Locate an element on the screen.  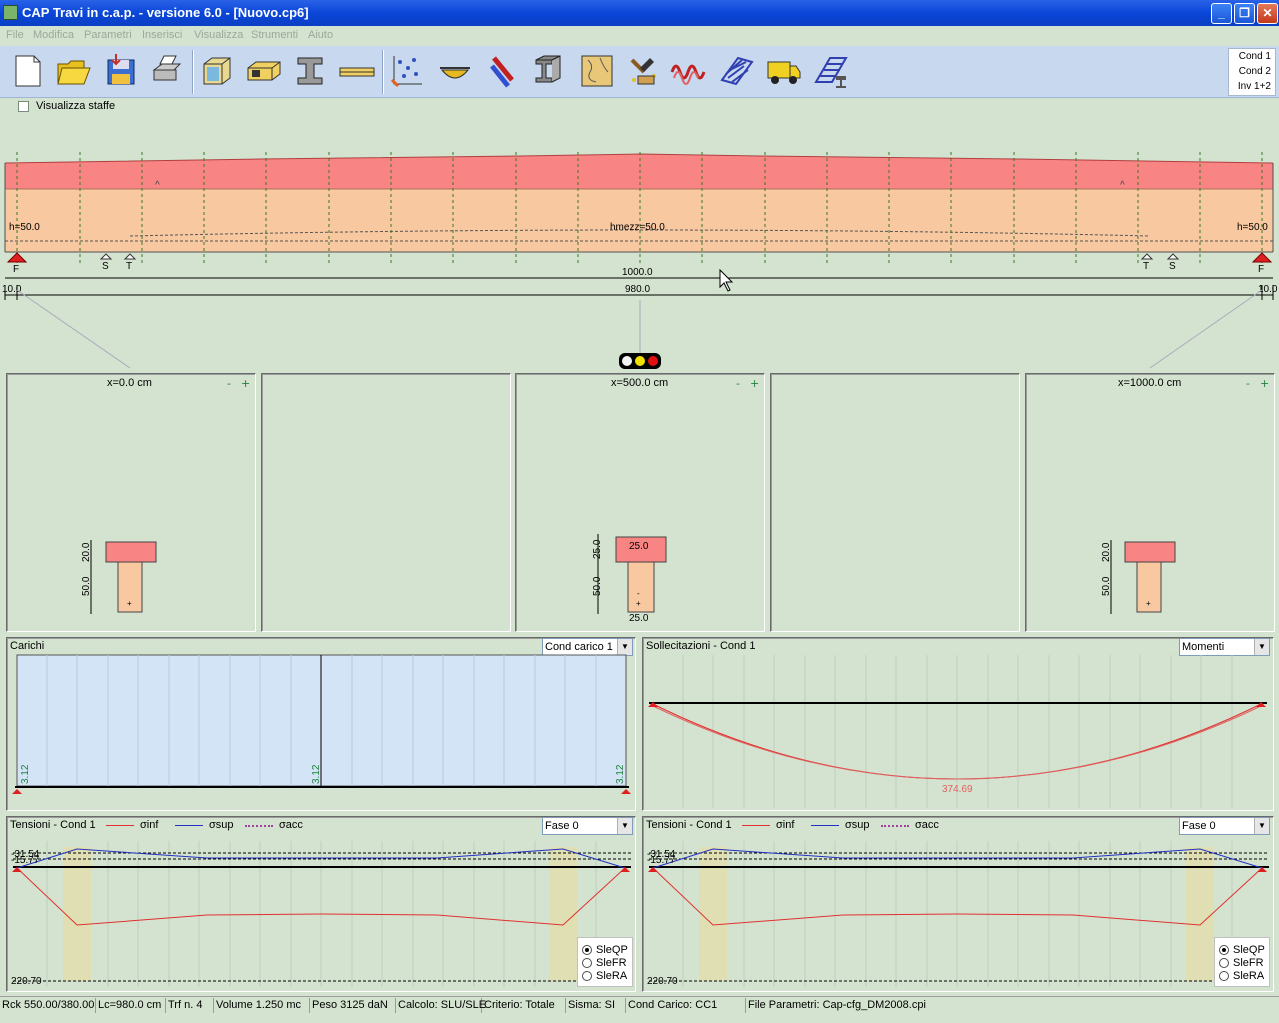
close-button: ✕ is located at coordinates (1267, 13).